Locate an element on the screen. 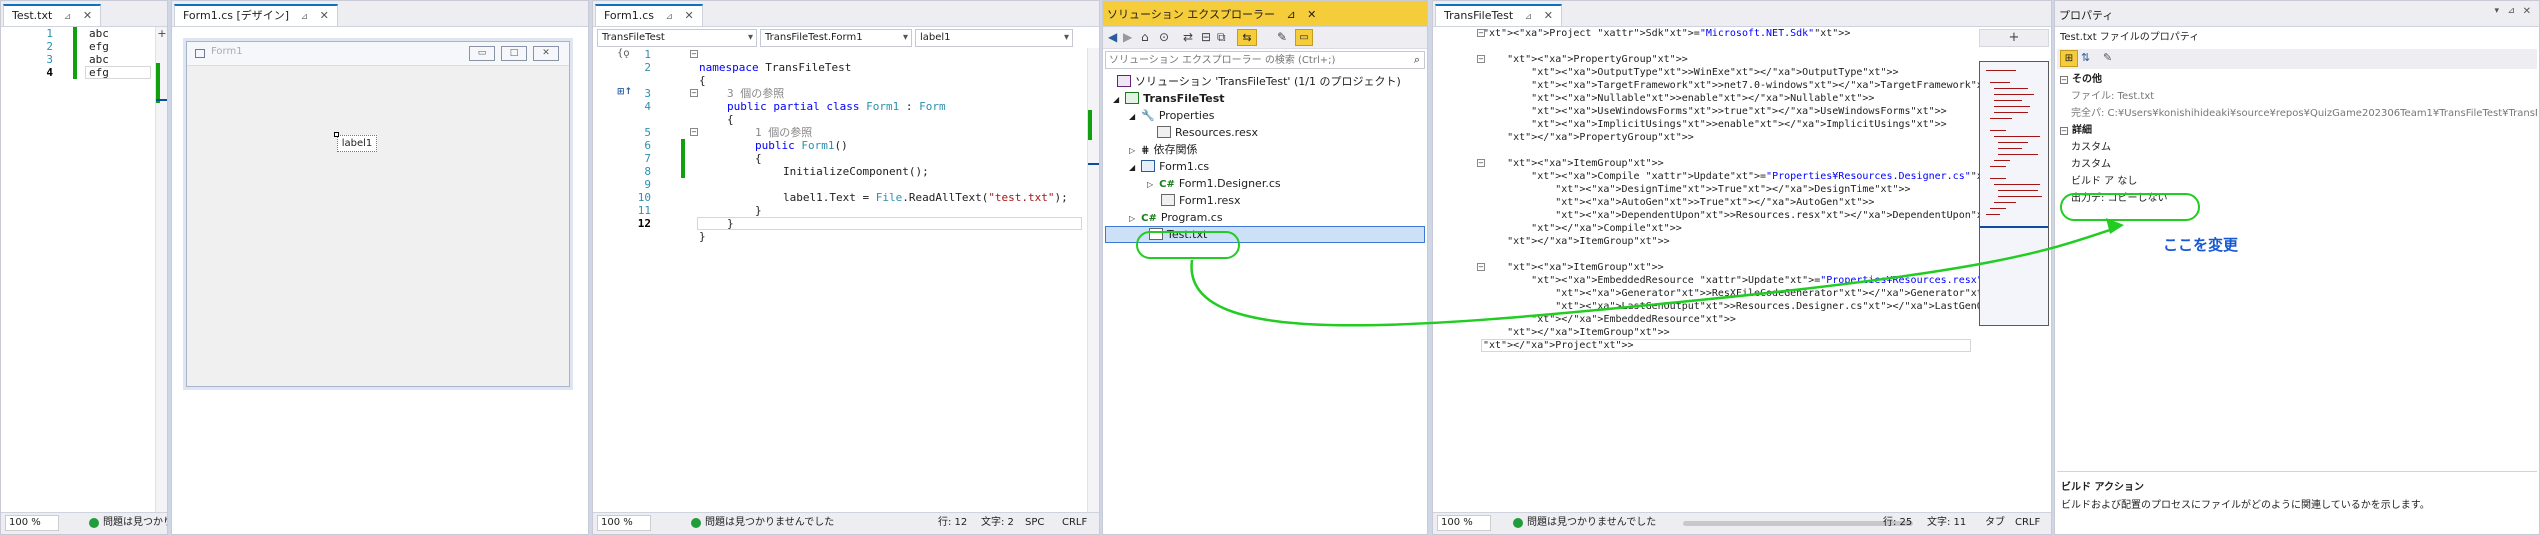  property-pages-icon: ✎ is located at coordinates (2107, 57).